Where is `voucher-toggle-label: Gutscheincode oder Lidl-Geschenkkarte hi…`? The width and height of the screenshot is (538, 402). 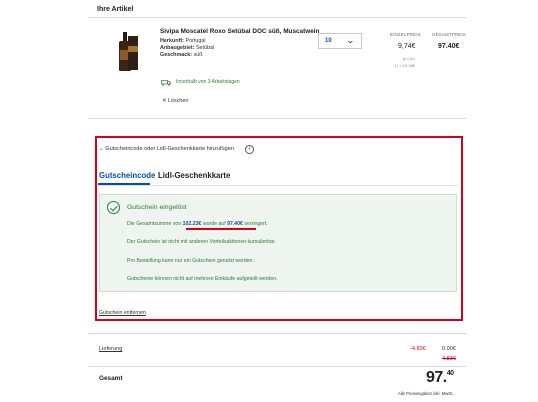
voucher-toggle-label: Gutscheincode oder Lidl-Geschenkkarte hi… is located at coordinates (169, 149).